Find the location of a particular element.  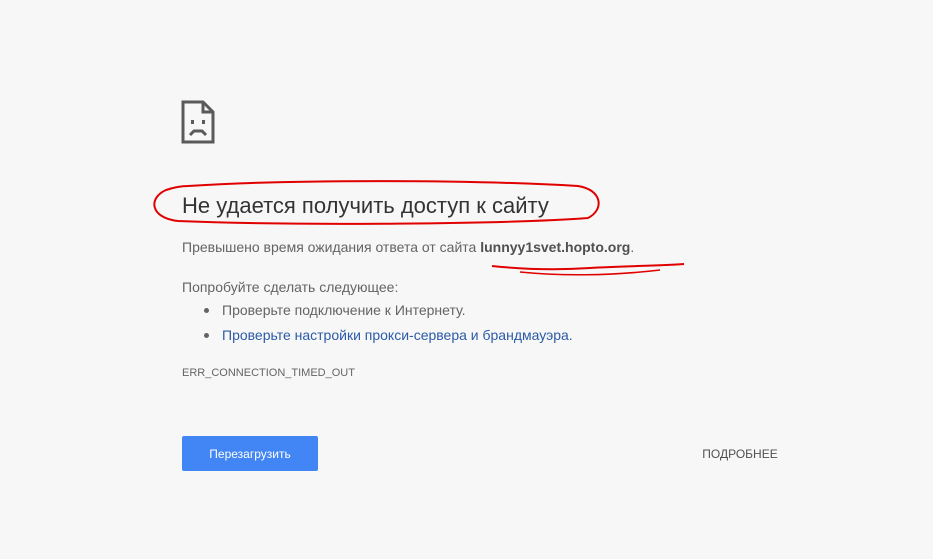

list-item: Проверьте подключение к Интернету. is located at coordinates (377, 314).